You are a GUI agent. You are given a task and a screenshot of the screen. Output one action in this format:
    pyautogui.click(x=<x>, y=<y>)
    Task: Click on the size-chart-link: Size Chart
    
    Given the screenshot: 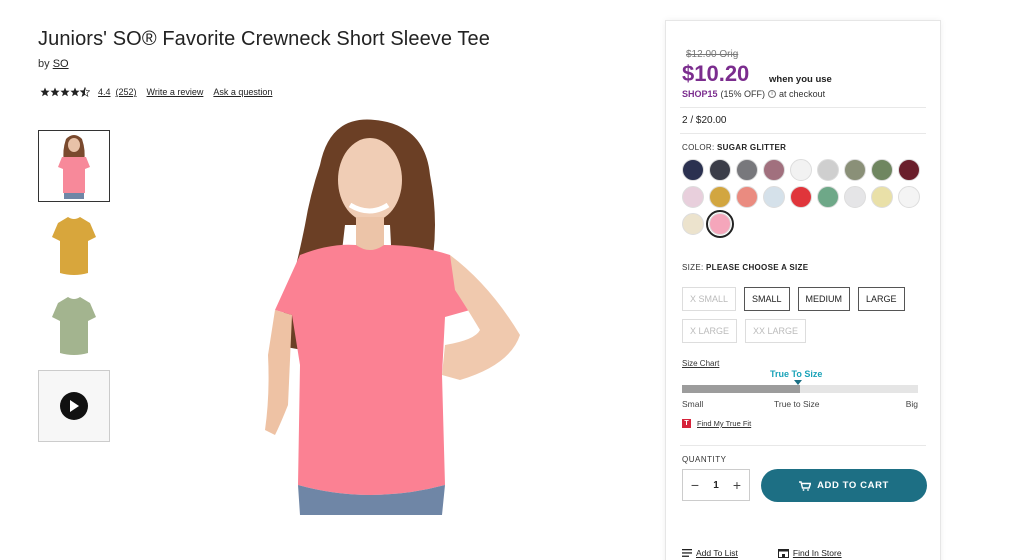 What is the action you would take?
    pyautogui.click(x=700, y=363)
    